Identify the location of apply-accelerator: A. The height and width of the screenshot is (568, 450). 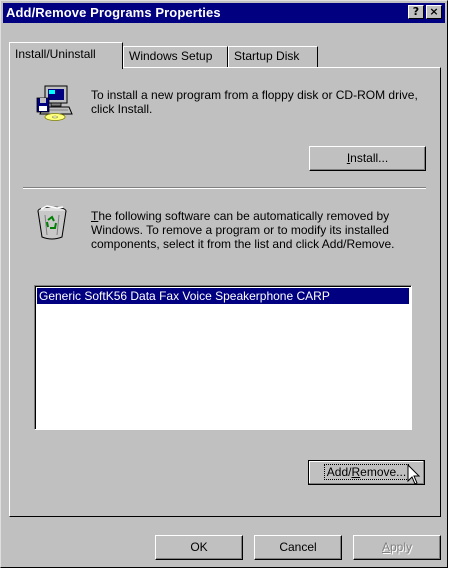
(385, 547).